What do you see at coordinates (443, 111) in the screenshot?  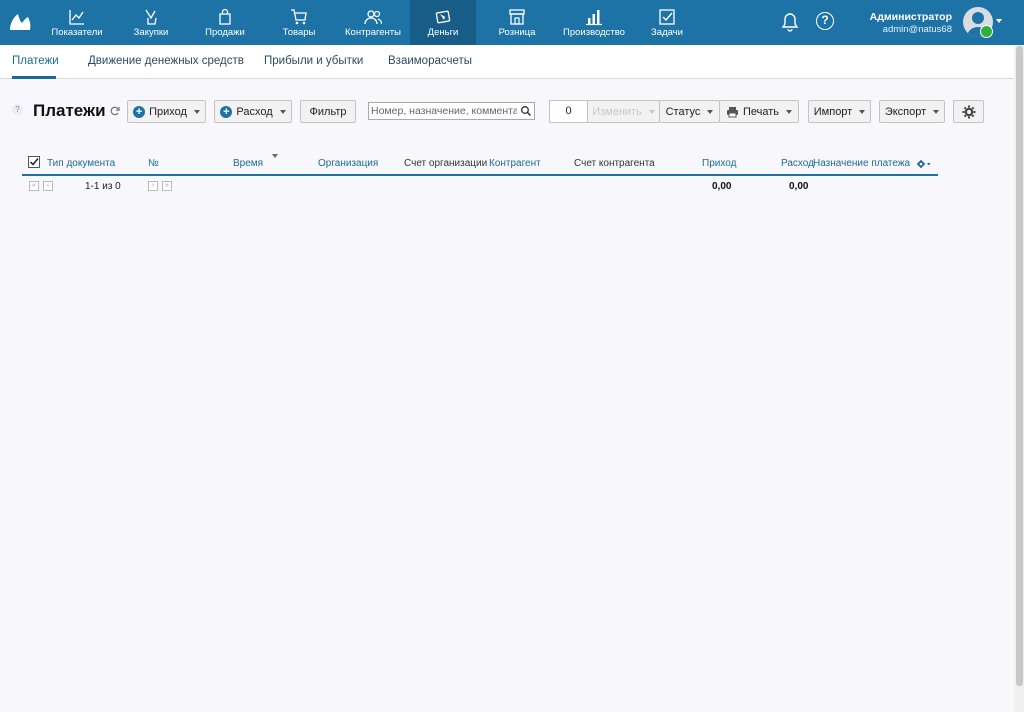 I see `search-input` at bounding box center [443, 111].